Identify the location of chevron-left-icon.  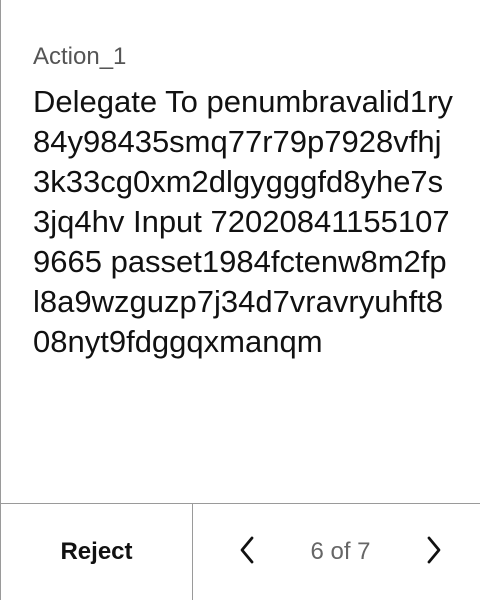
(247, 552).